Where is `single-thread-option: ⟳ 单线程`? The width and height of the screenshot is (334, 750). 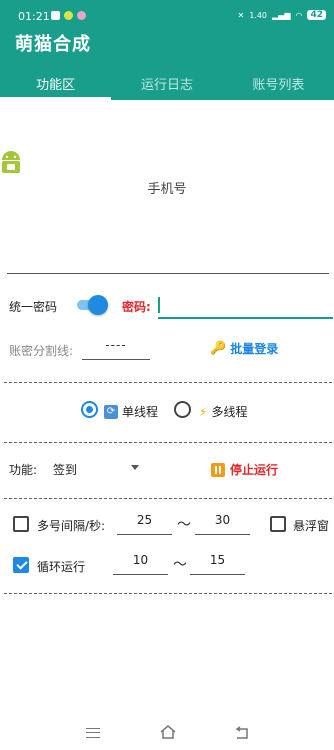 single-thread-option: ⟳ 单线程 is located at coordinates (131, 411).